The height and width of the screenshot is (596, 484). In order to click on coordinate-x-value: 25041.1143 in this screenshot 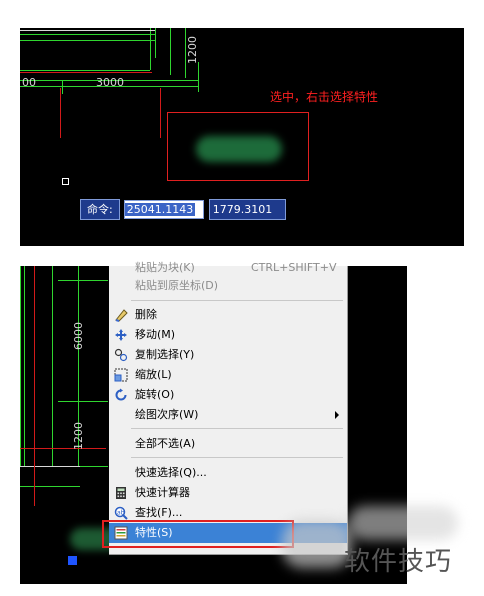, I will do `click(160, 209)`.